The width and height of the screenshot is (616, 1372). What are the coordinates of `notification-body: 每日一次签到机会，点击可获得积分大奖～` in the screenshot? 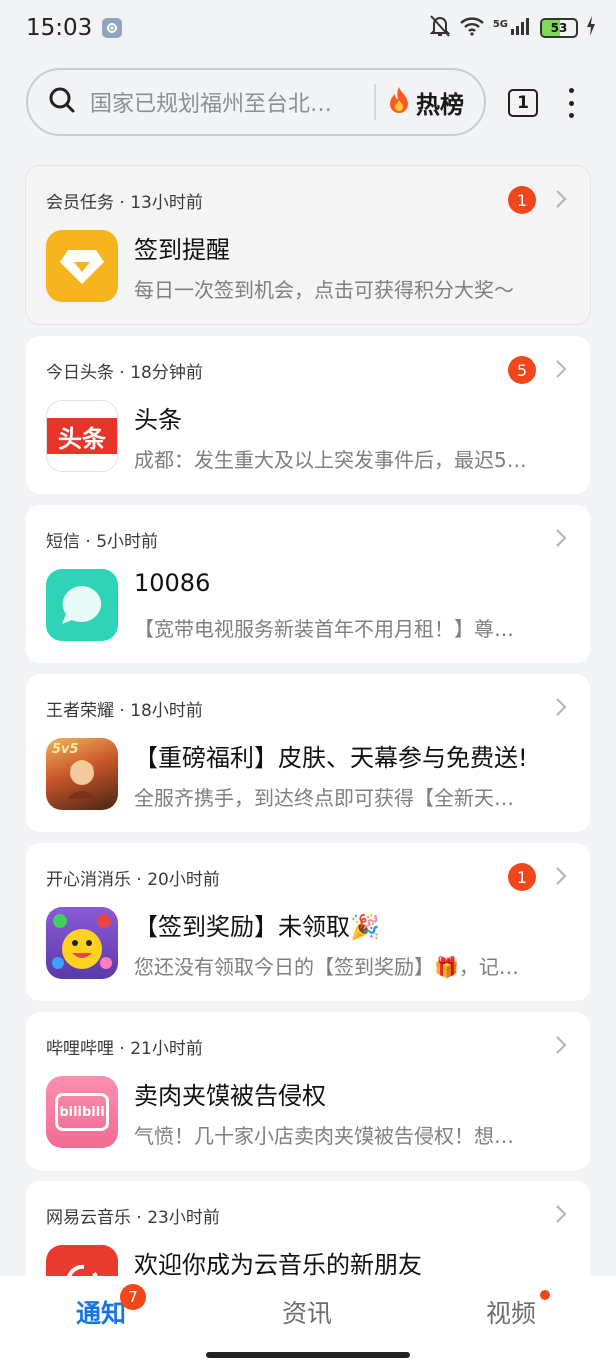 It's located at (324, 290).